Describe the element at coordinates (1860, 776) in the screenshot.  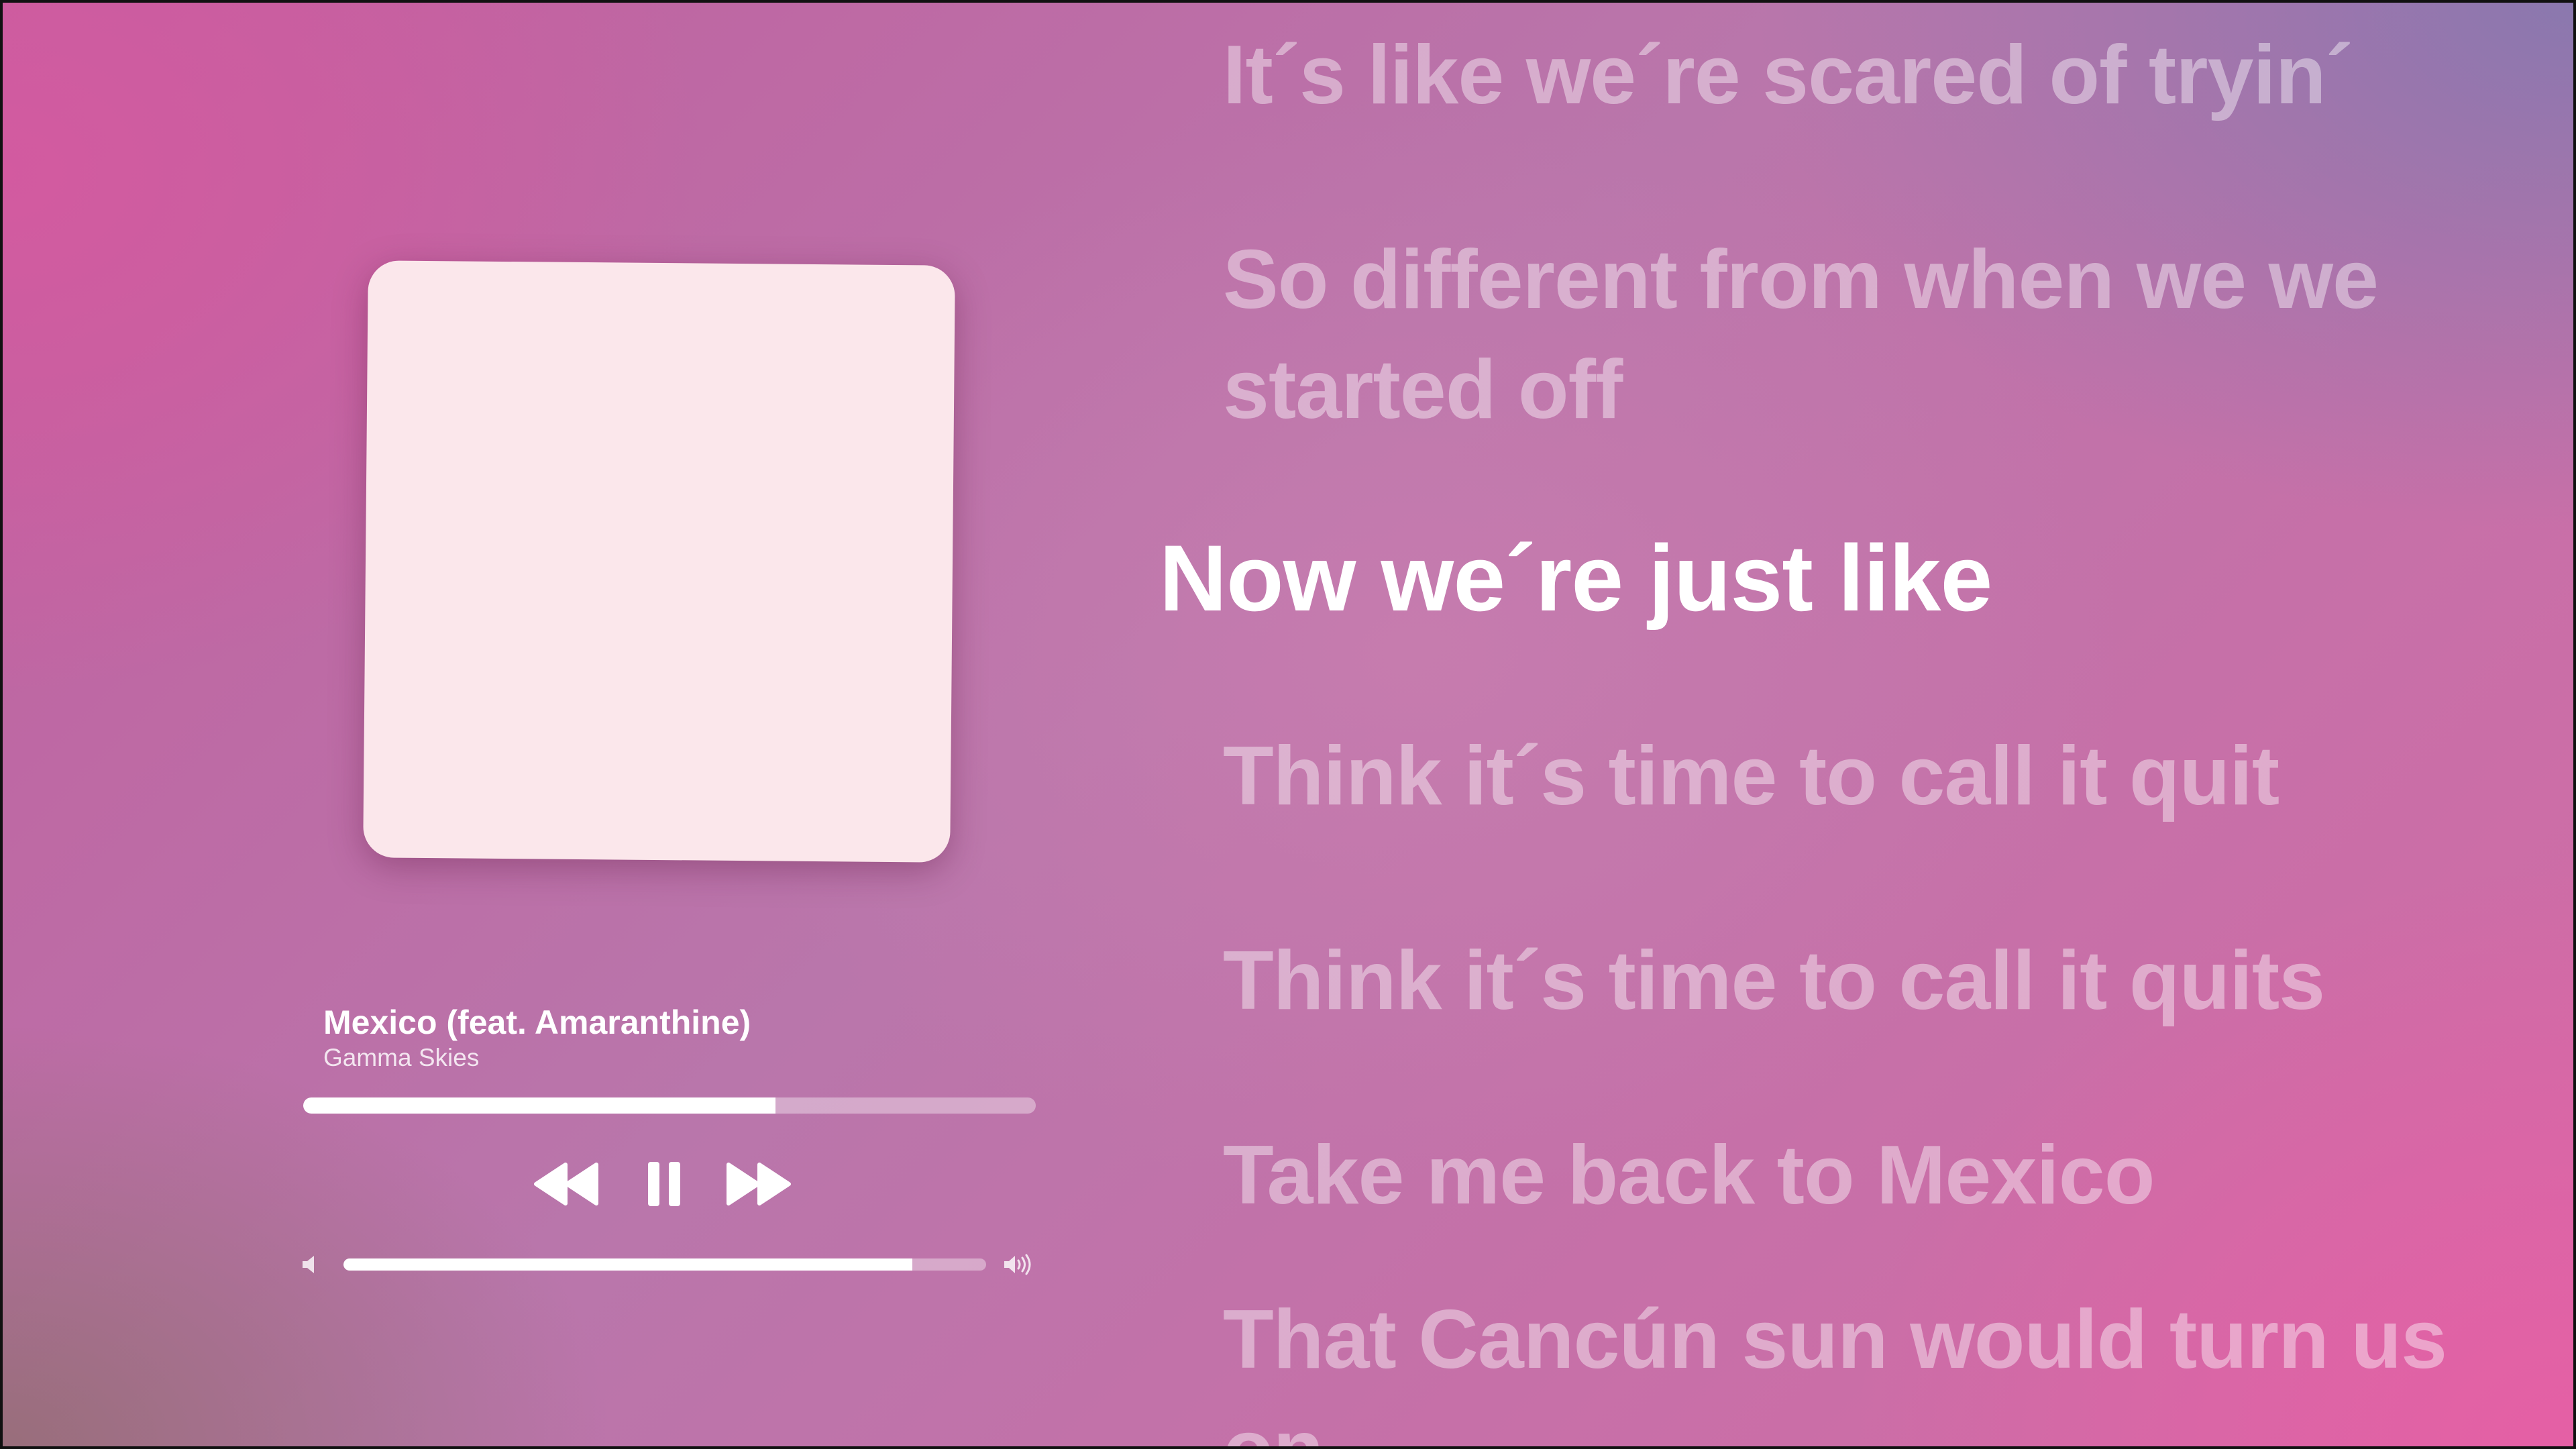
I see `lyric-line: Think it´s time to call it quit` at that location.